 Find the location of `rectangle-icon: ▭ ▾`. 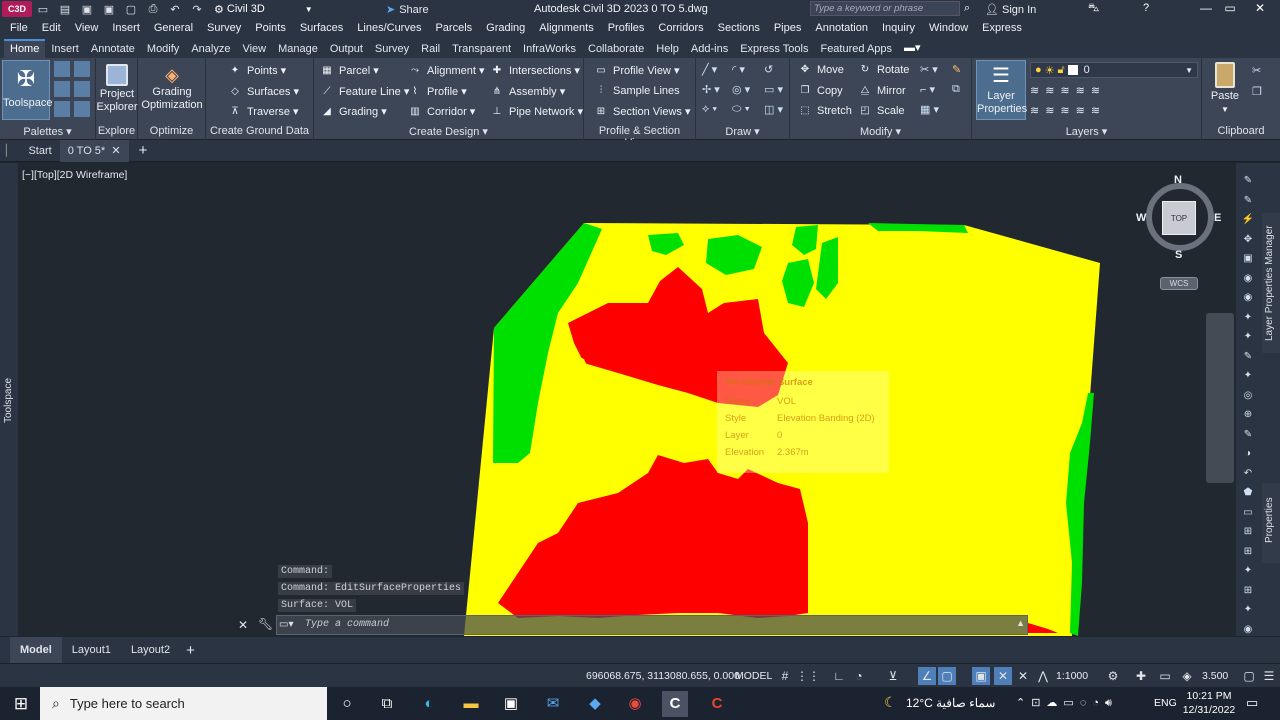

rectangle-icon: ▭ ▾ is located at coordinates (773, 89).